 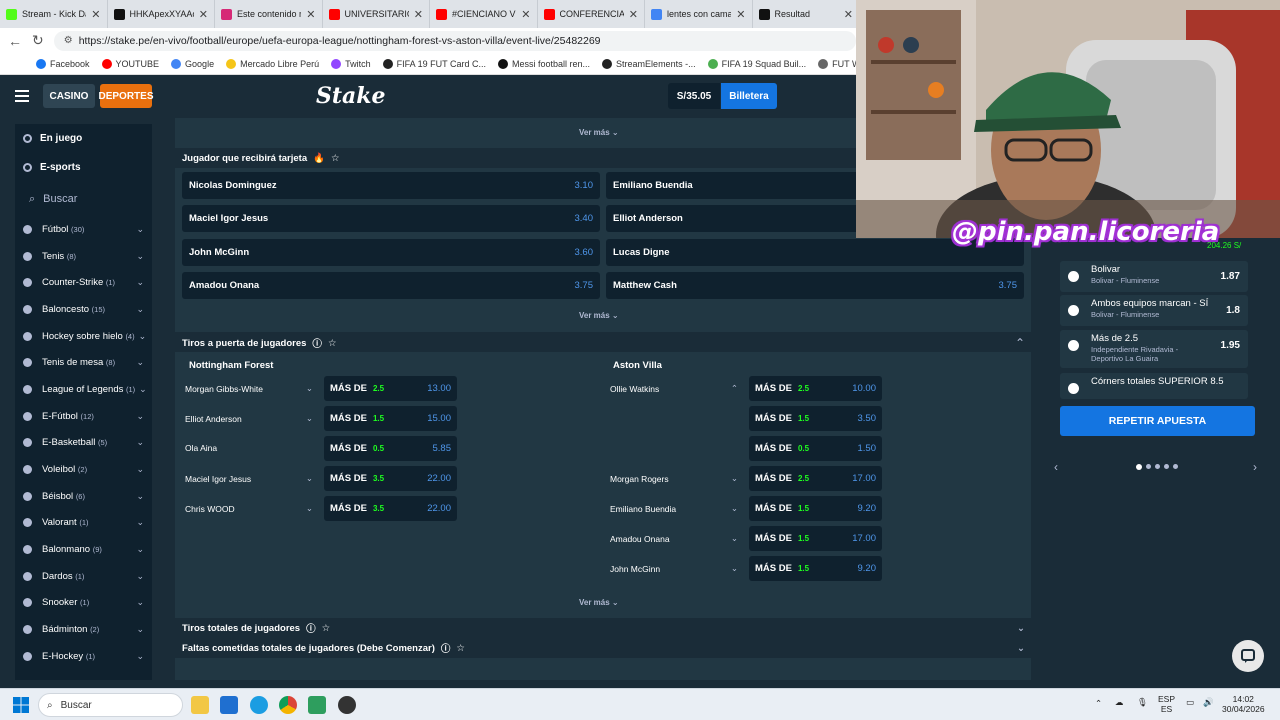 I want to click on sidebar-item-sport: Dardos (1) ⌄, so click(x=83, y=576).